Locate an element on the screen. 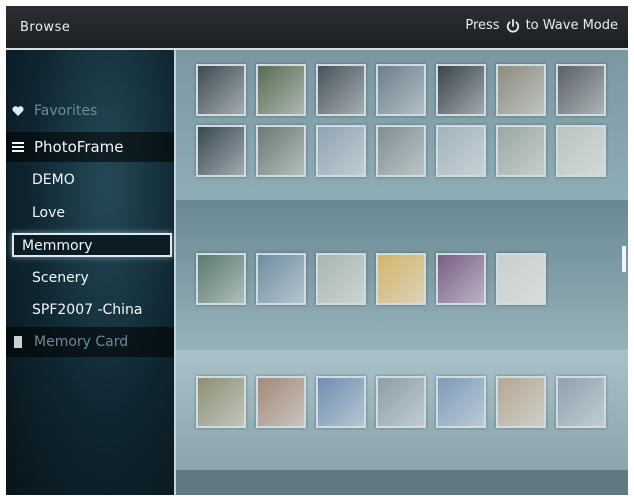 This screenshot has width=634, height=501. sidebar-item-label: SPF2007 -China is located at coordinates (87, 310).